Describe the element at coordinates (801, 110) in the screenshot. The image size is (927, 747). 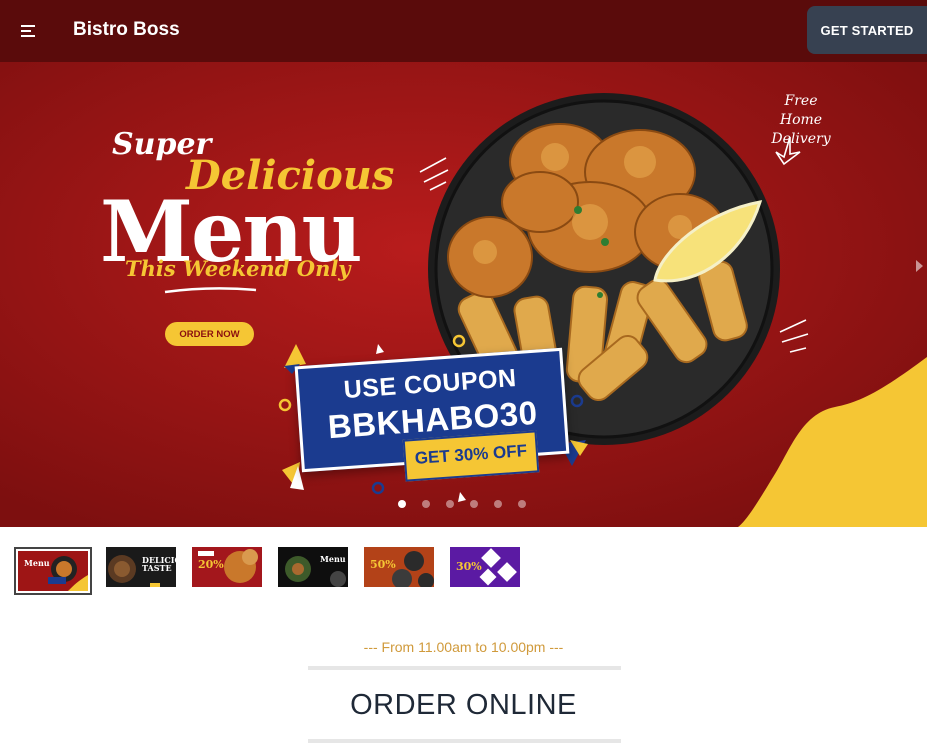
I see `free-delivery-line1: Free Home` at that location.